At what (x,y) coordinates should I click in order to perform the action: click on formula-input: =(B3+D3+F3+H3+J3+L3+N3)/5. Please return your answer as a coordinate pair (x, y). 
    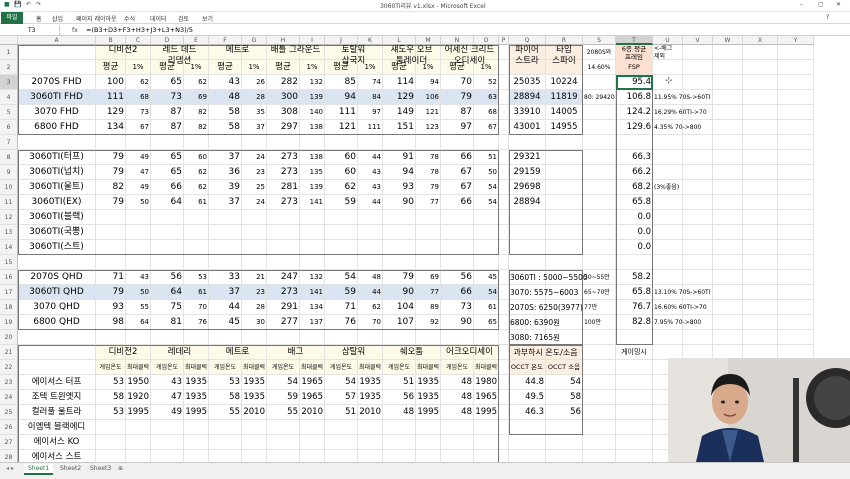
    Looking at the image, I should click on (139, 30).